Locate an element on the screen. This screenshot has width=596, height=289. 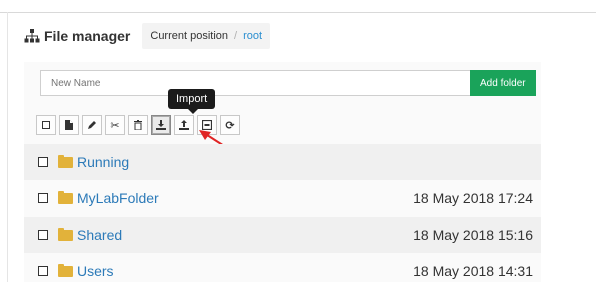
new-name-input is located at coordinates (255, 83).